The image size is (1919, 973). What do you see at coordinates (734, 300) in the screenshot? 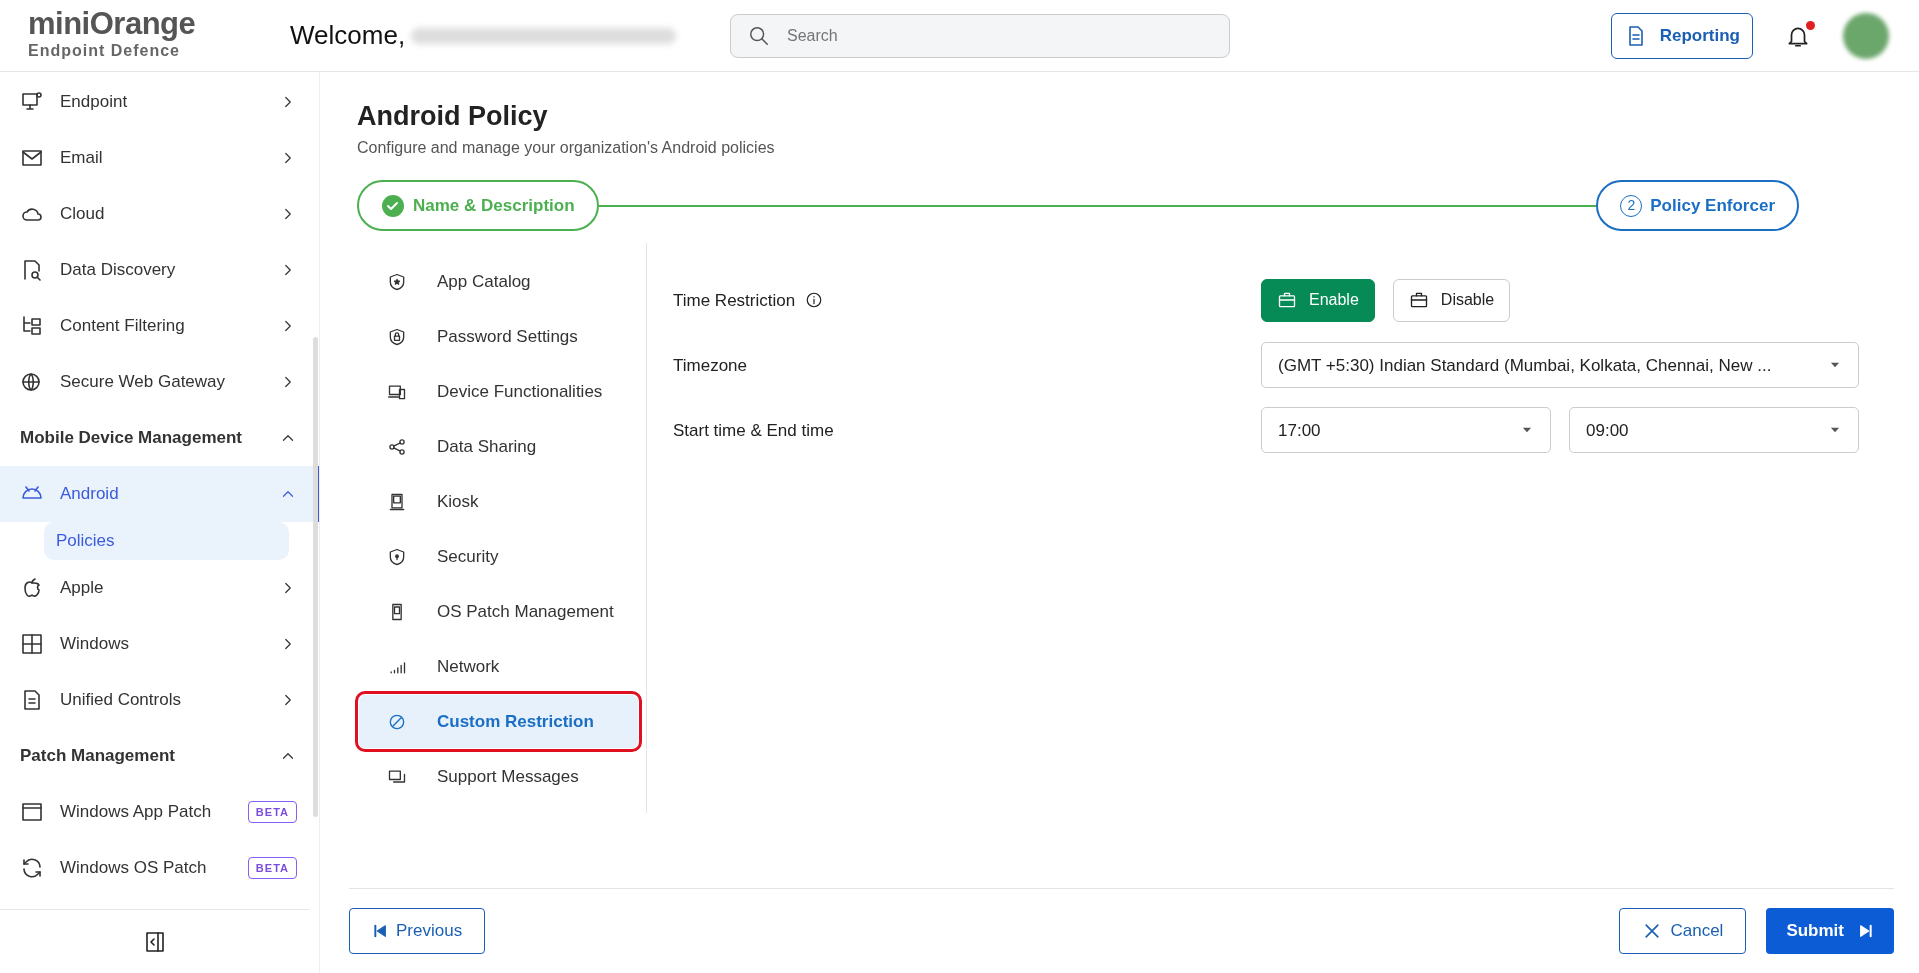
I see `setting-label: Time Restriction` at bounding box center [734, 300].